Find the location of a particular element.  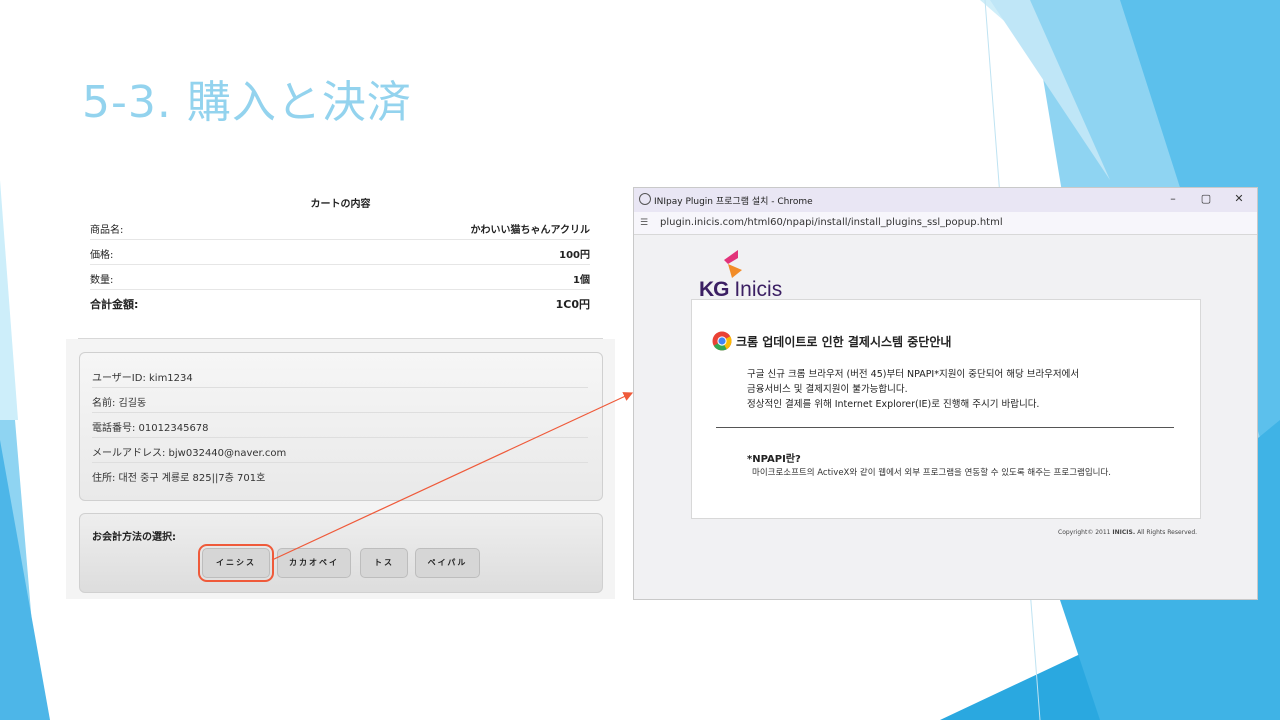

close-icon: ✕ is located at coordinates (1239, 199).